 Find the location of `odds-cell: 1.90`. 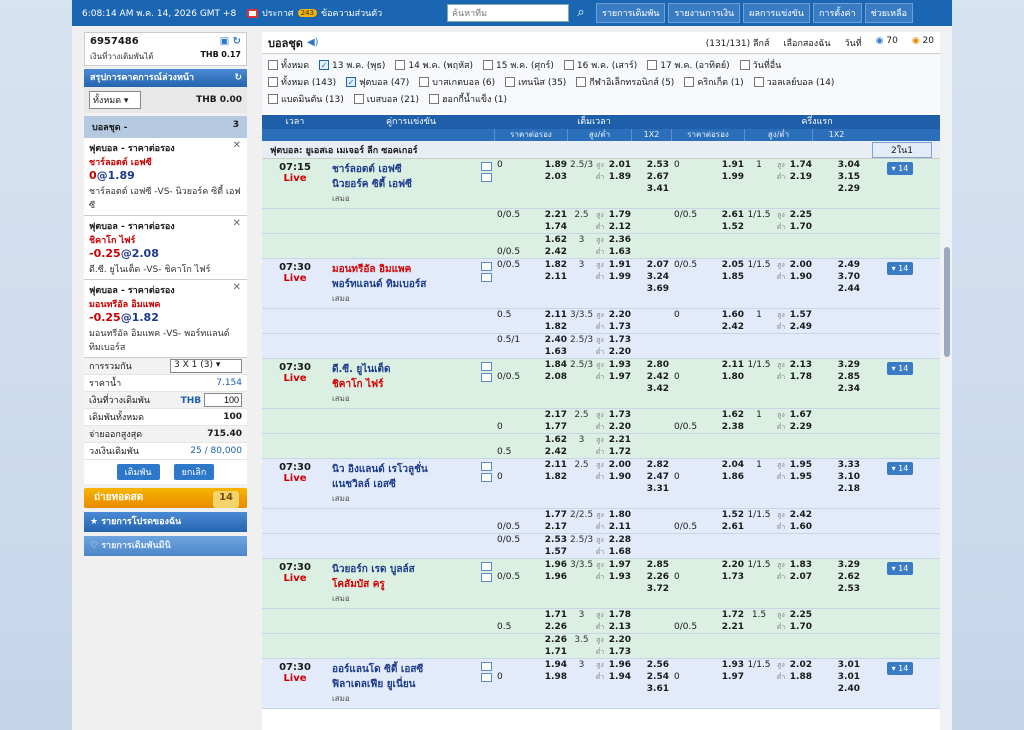

odds-cell: 1.90 is located at coordinates (800, 277).